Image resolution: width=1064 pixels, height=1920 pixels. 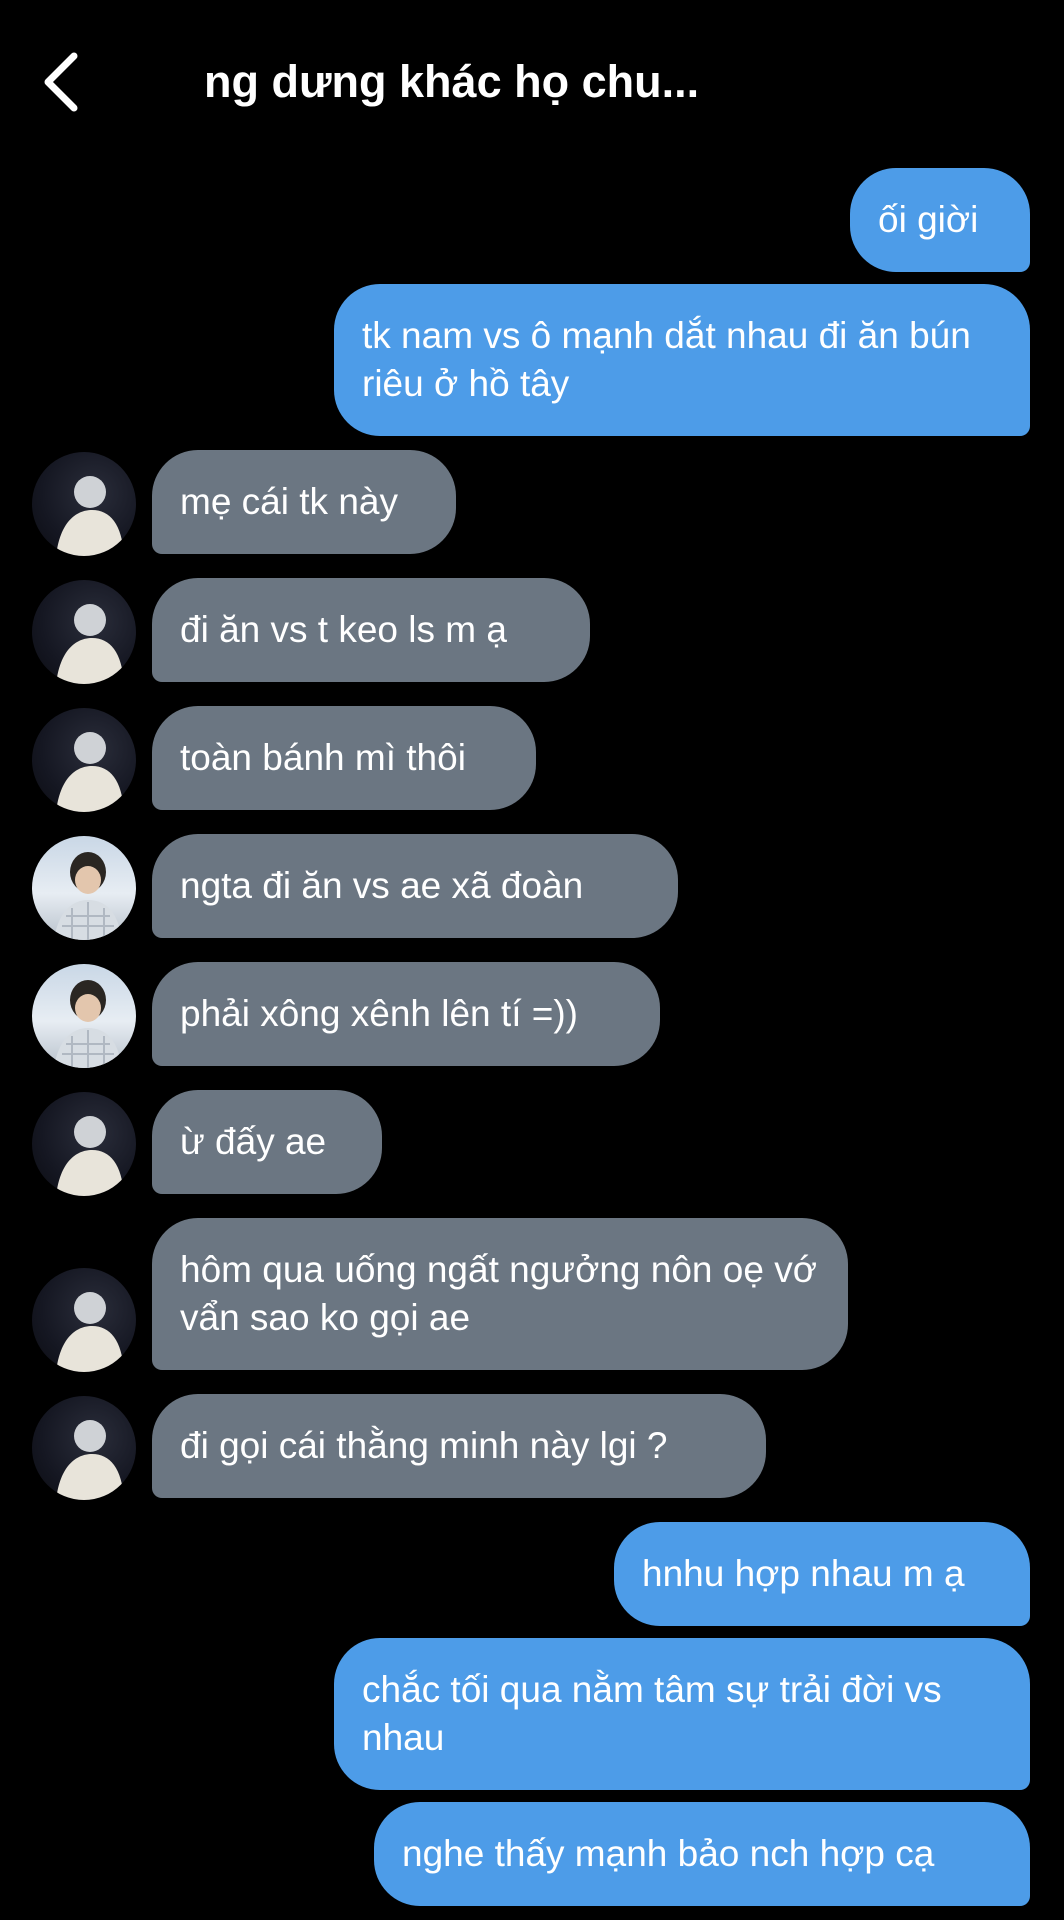 I want to click on message-text: ừ đấy ae, so click(x=253, y=1141).